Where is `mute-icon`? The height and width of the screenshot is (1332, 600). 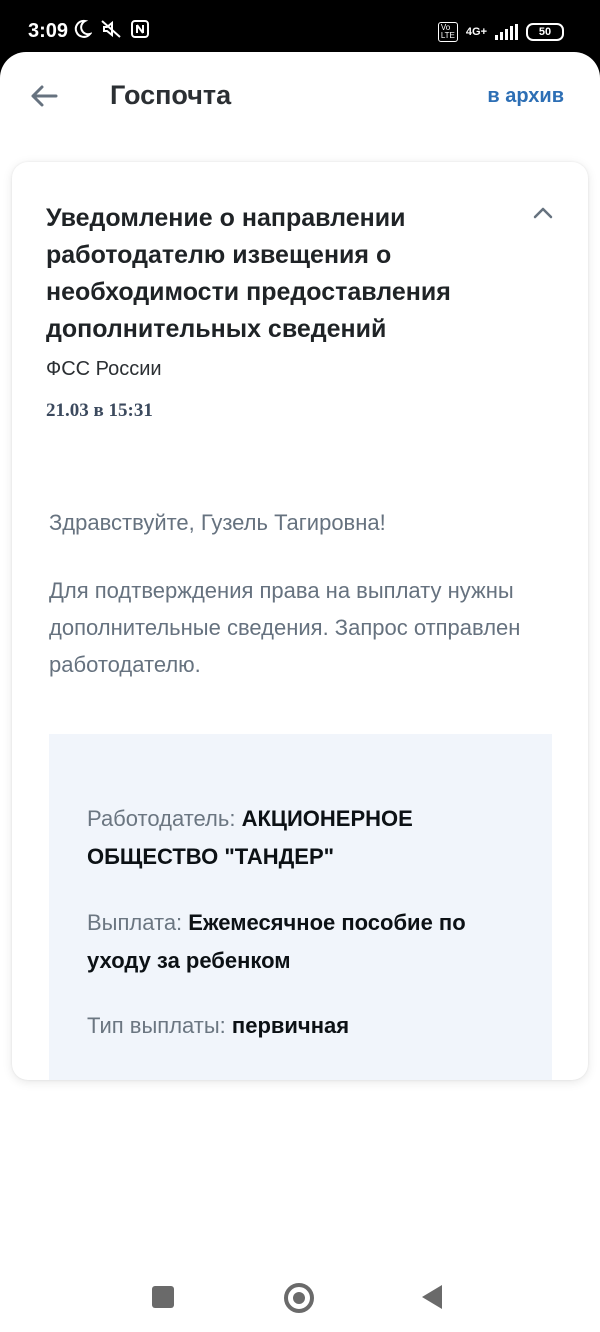
mute-icon is located at coordinates (111, 32).